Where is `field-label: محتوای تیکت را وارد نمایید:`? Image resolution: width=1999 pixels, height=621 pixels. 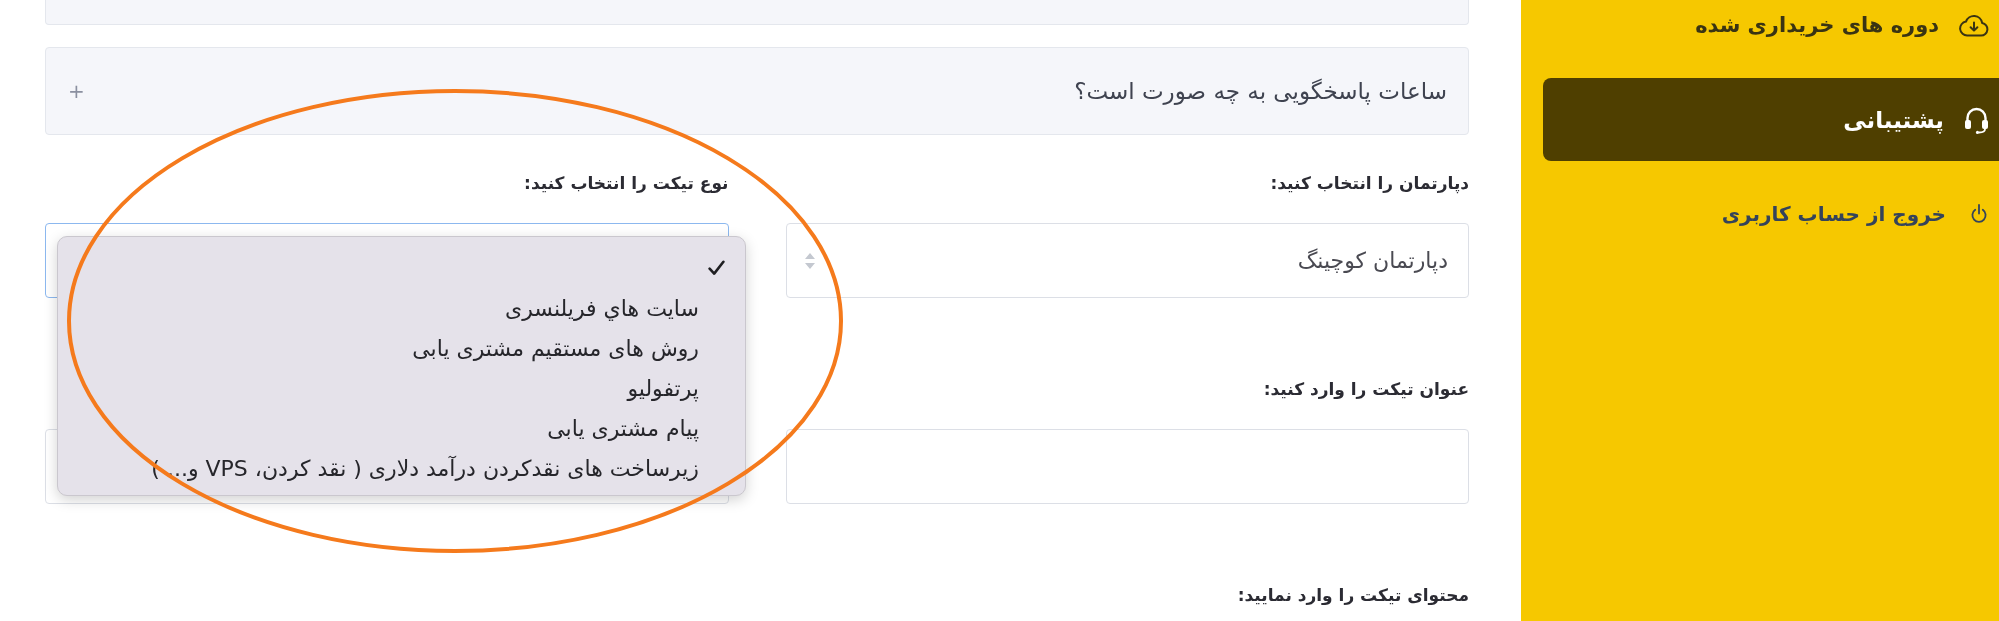
field-label: محتوای تیکت را وارد نمایید: is located at coordinates (1353, 595).